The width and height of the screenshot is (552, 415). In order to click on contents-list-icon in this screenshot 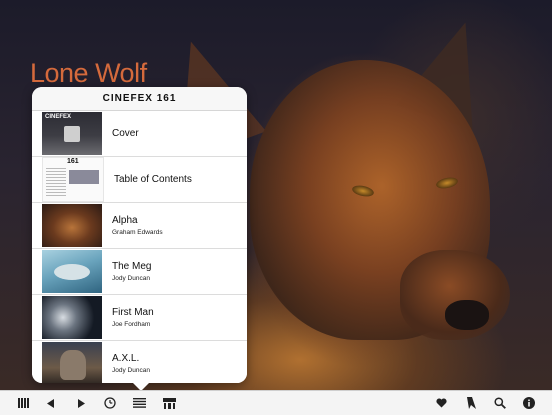, I will do `click(139, 403)`.